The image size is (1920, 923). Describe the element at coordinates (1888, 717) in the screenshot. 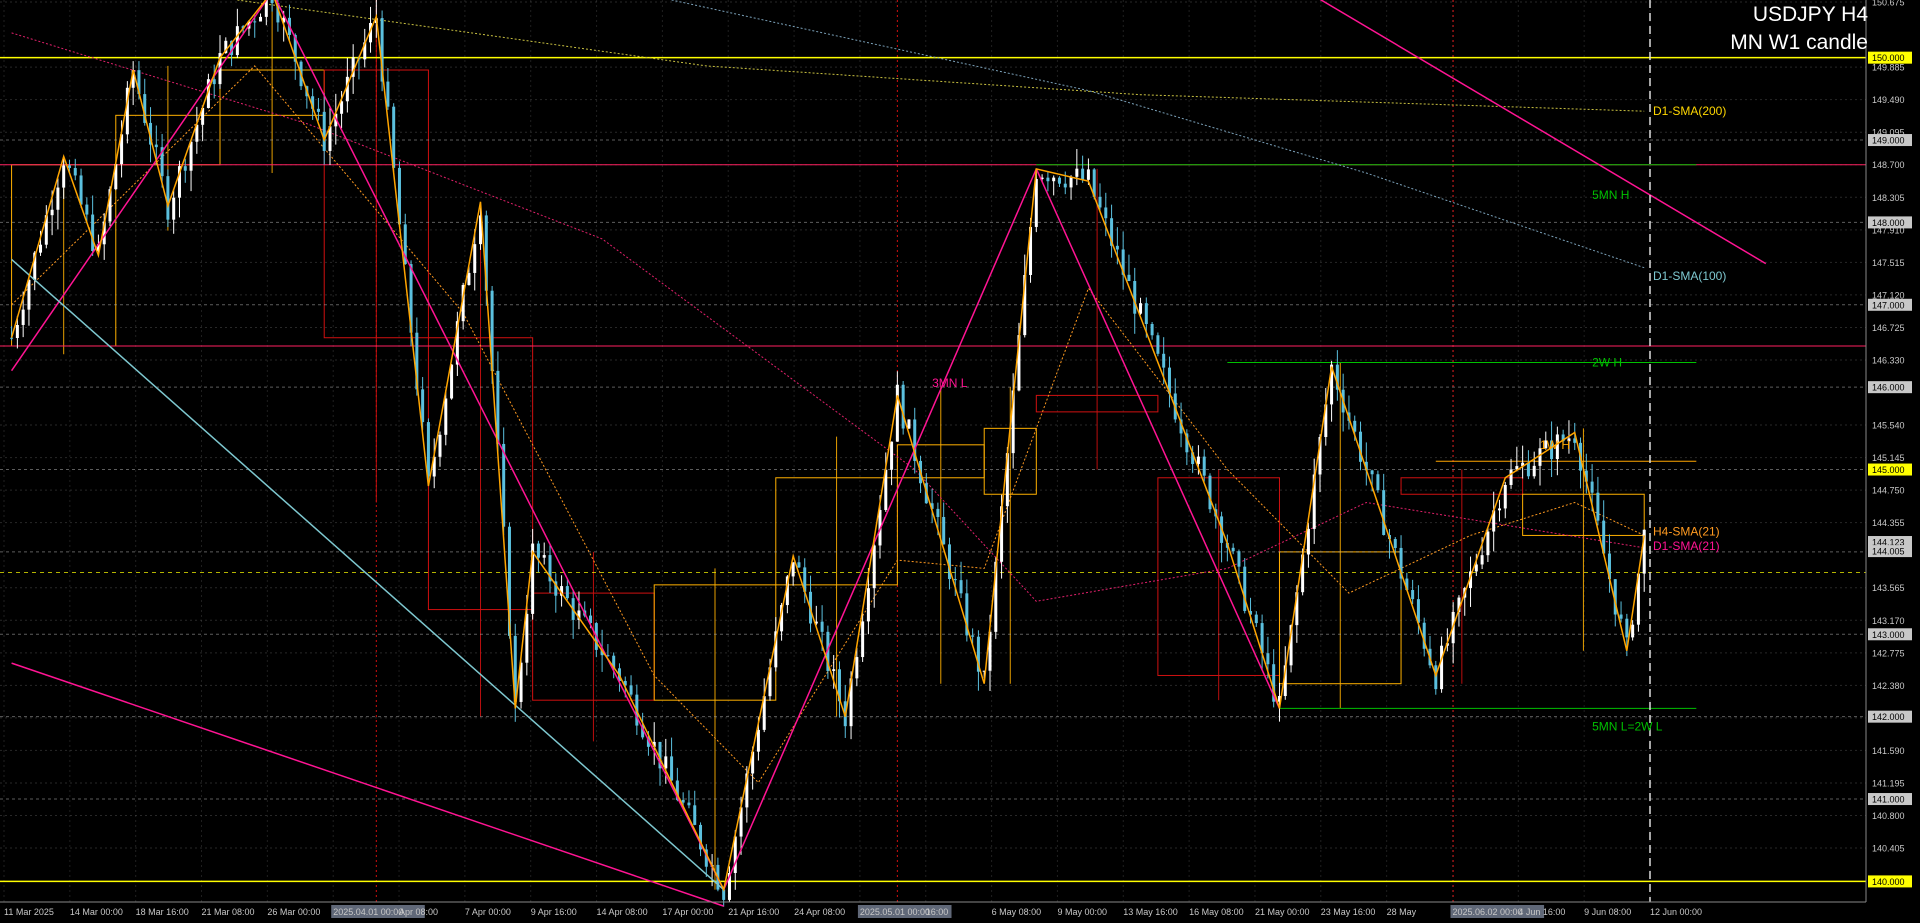

I see `price-label-text: 142.000` at that location.